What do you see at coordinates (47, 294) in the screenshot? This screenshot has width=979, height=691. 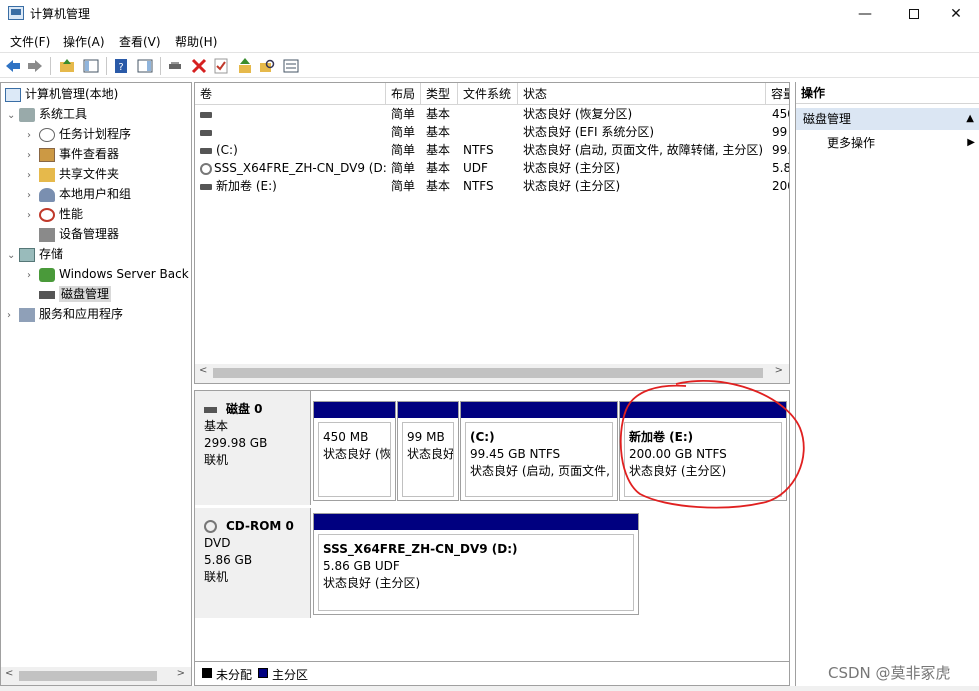 I see `disk-management-icon` at bounding box center [47, 294].